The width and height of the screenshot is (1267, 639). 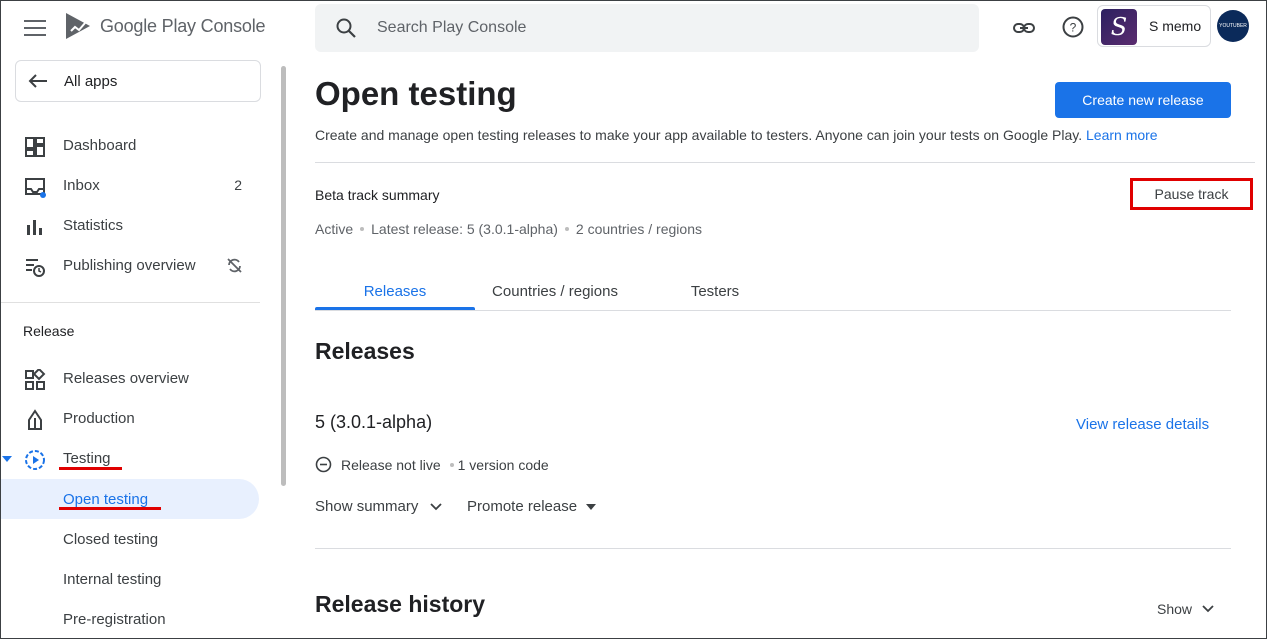 I want to click on sidebar-item-label: Publishing overview, so click(x=129, y=265).